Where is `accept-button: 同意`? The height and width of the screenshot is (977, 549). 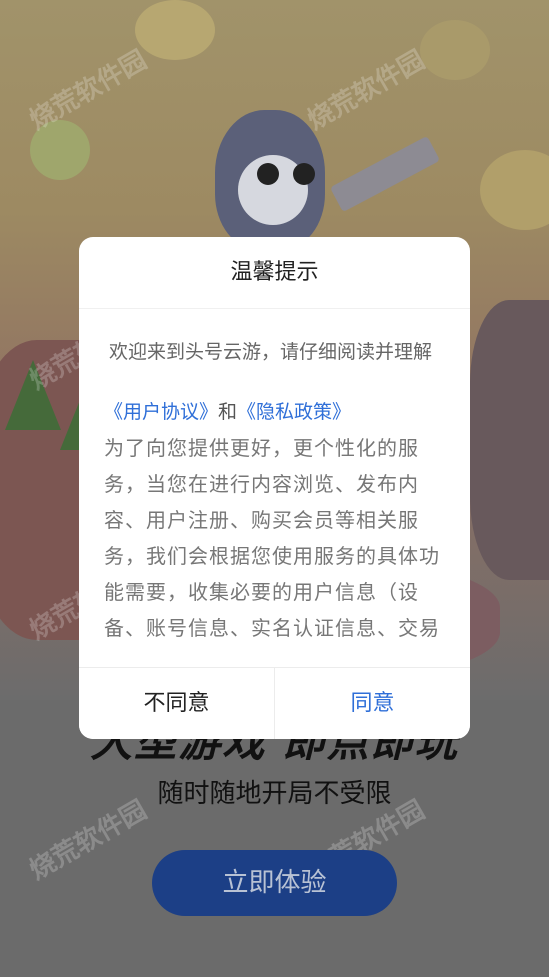
accept-button: 同意 is located at coordinates (372, 703).